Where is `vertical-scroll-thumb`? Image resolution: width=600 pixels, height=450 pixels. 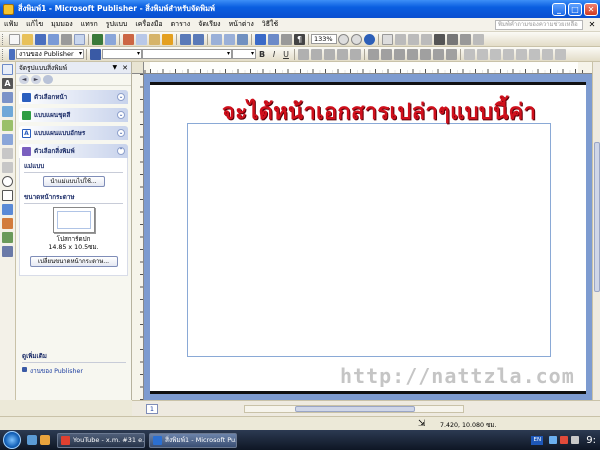 vertical-scroll-thumb is located at coordinates (597, 217).